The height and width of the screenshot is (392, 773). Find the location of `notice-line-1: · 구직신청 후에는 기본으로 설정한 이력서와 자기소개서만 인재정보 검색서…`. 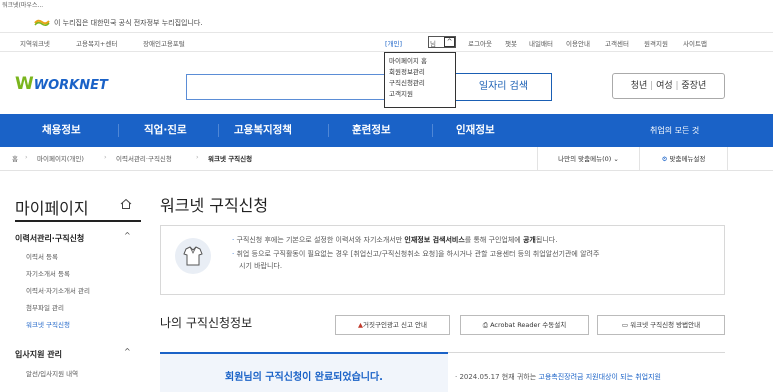

notice-line-1: · 구직신청 후에는 기본으로 설정한 이력서와 자기소개서만 인재정보 검색서… is located at coordinates (395, 240).